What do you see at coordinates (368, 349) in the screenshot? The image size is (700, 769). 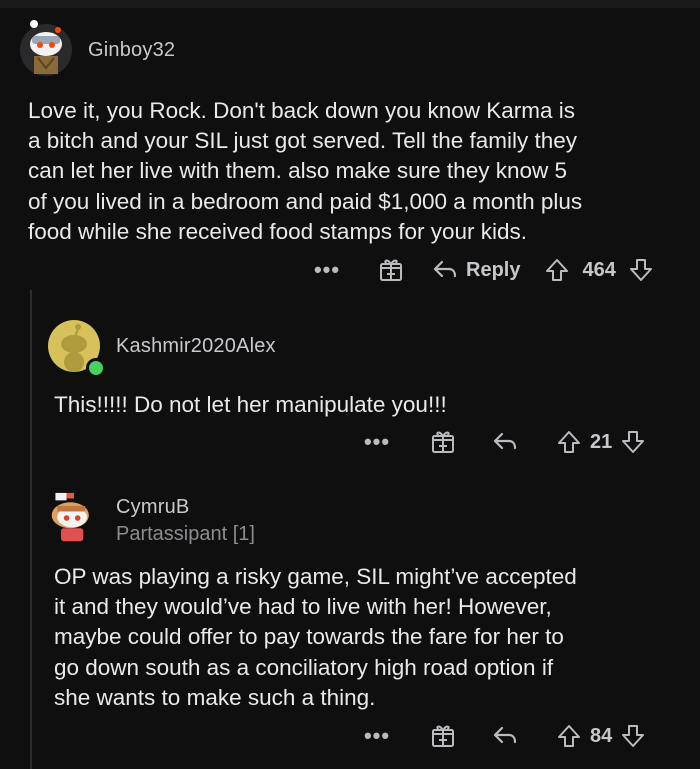 I see `comment-header: Kashmir2020Alex` at bounding box center [368, 349].